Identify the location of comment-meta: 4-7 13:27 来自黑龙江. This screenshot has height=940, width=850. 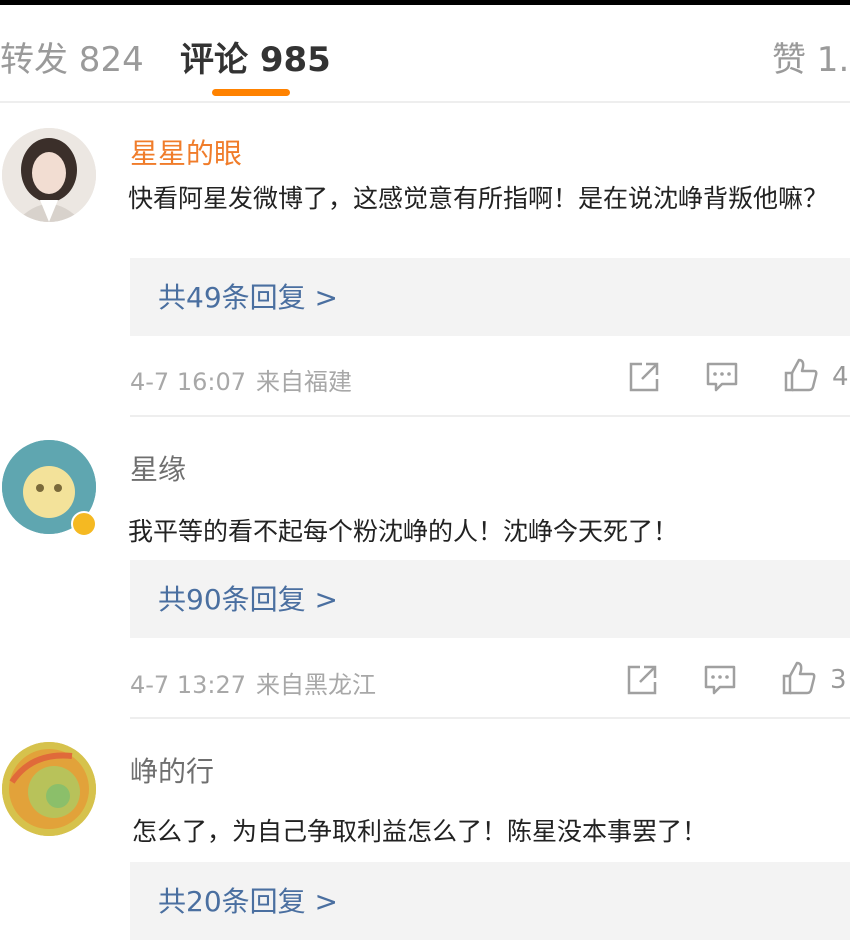
(253, 682).